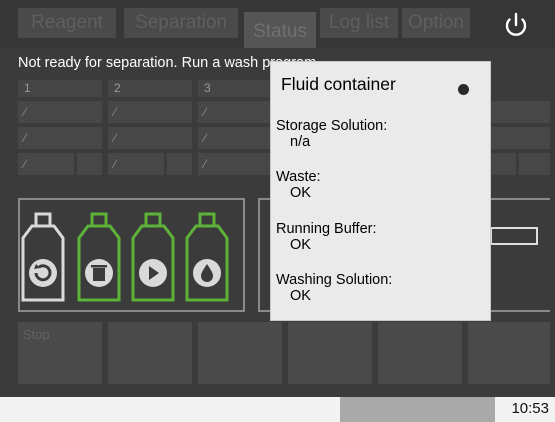 The width and height of the screenshot is (555, 422). I want to click on running-buffer-label: Running Buffer:, so click(326, 229).